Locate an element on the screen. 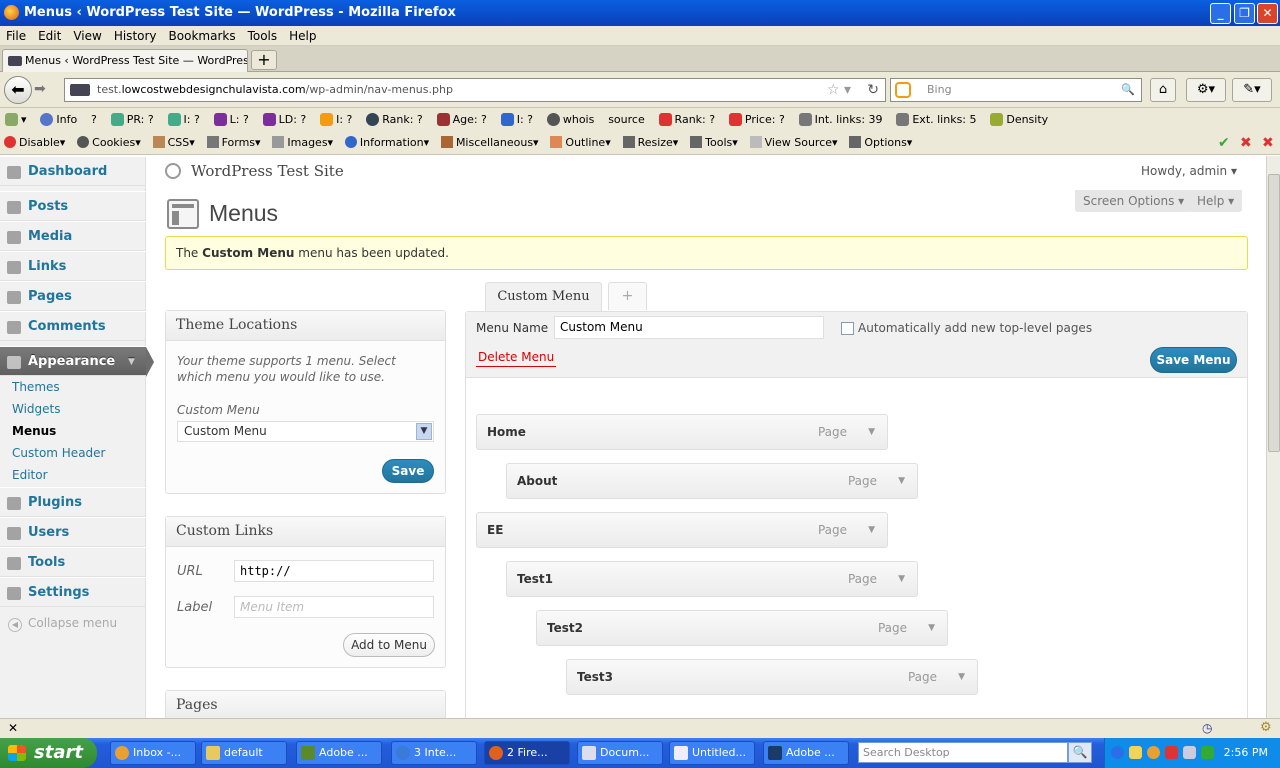 This screenshot has height=768, width=1280. submenu-widgets: Widgets is located at coordinates (36, 409).